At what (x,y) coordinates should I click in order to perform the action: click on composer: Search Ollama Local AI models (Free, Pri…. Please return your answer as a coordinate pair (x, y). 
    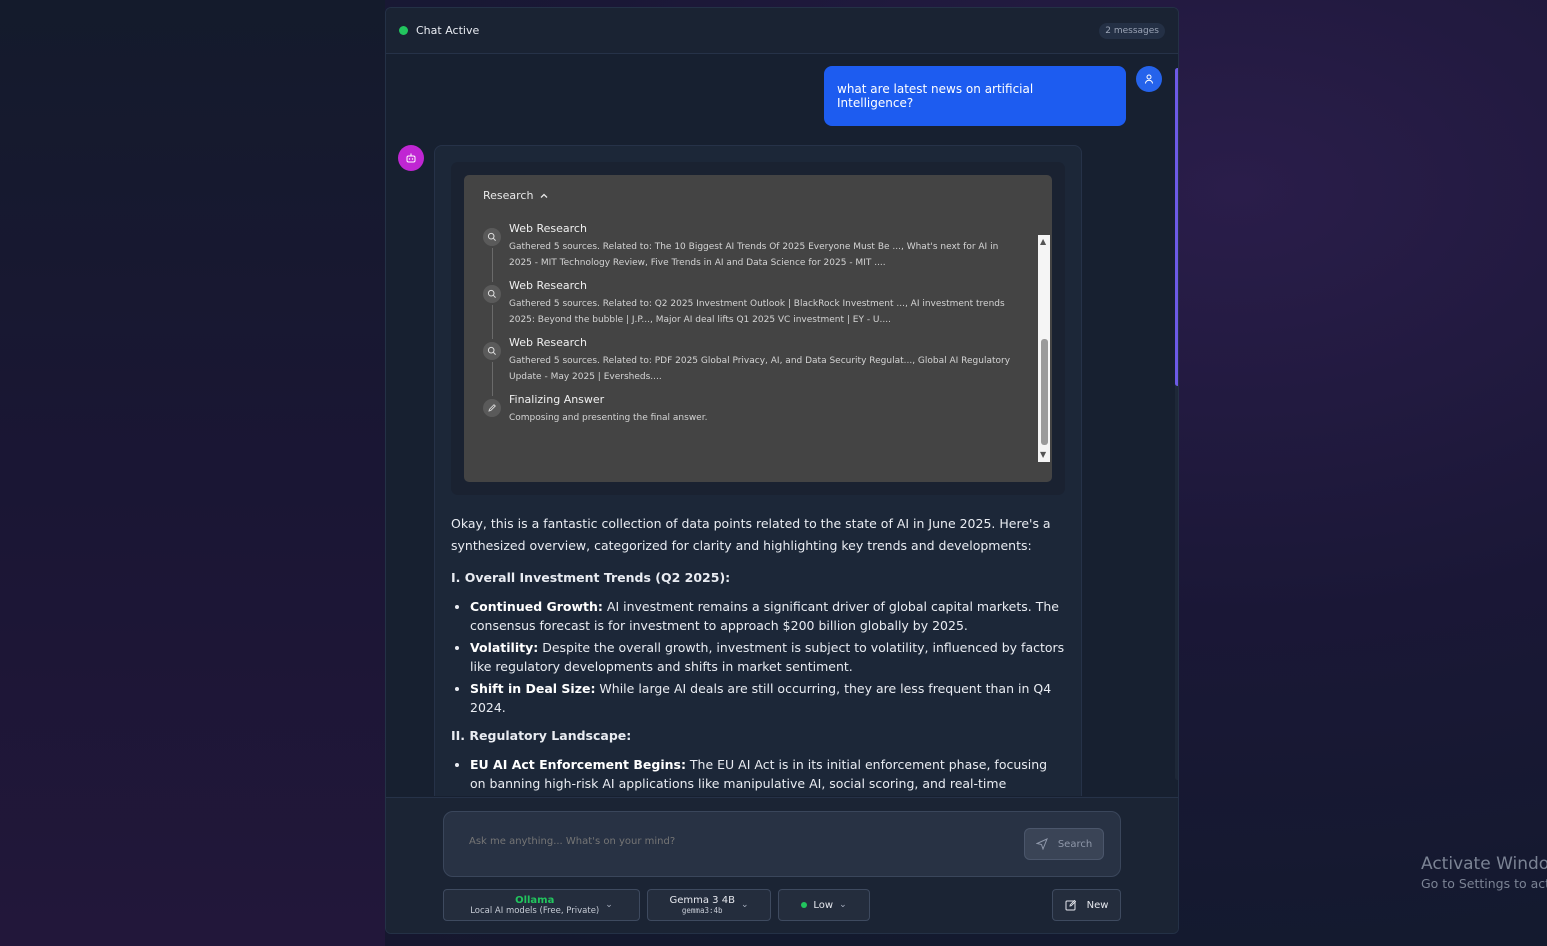
    Looking at the image, I should click on (782, 865).